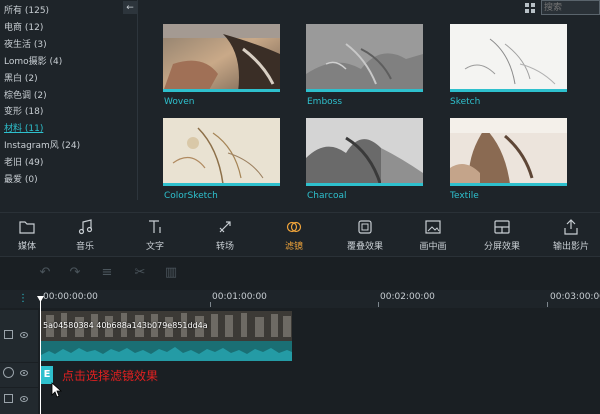 This screenshot has height=414, width=600. I want to click on tab-label: 音乐, so click(84, 247).